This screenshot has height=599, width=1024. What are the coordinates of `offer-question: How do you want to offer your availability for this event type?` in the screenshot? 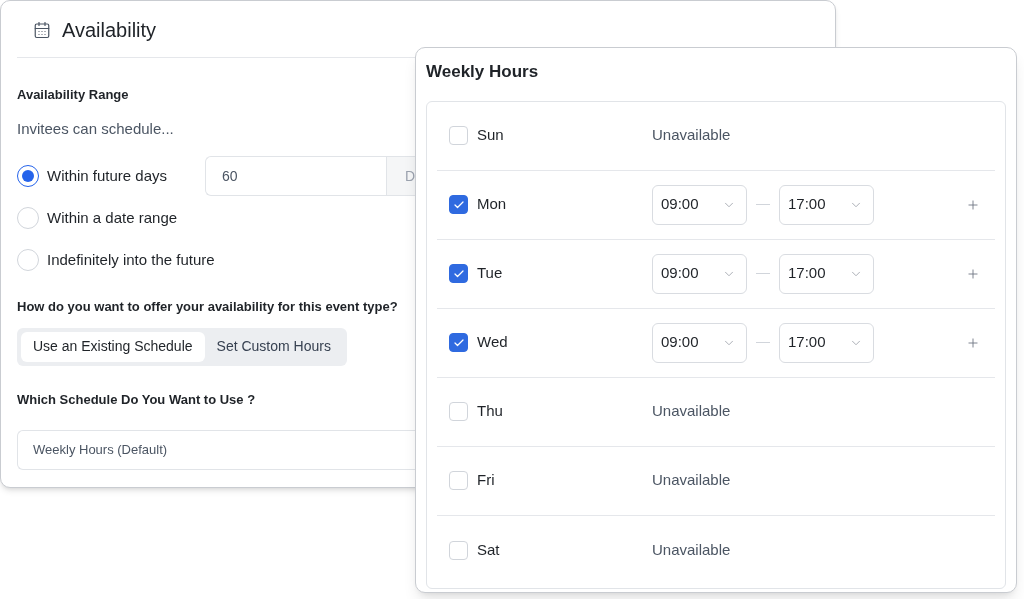 It's located at (208, 307).